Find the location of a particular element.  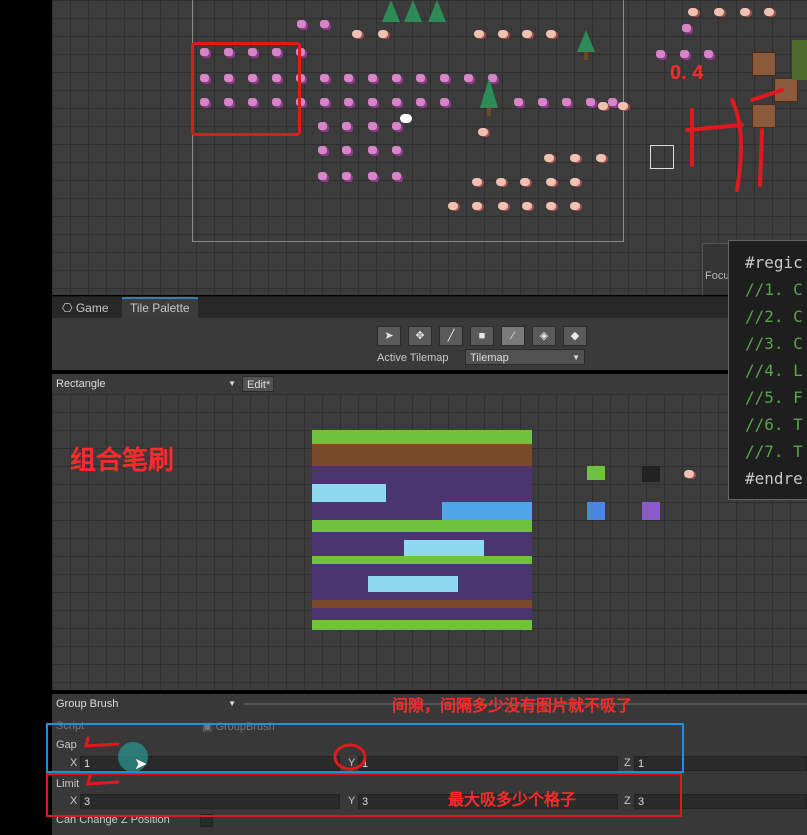

box-fill-icon: ■ is located at coordinates (482, 336).